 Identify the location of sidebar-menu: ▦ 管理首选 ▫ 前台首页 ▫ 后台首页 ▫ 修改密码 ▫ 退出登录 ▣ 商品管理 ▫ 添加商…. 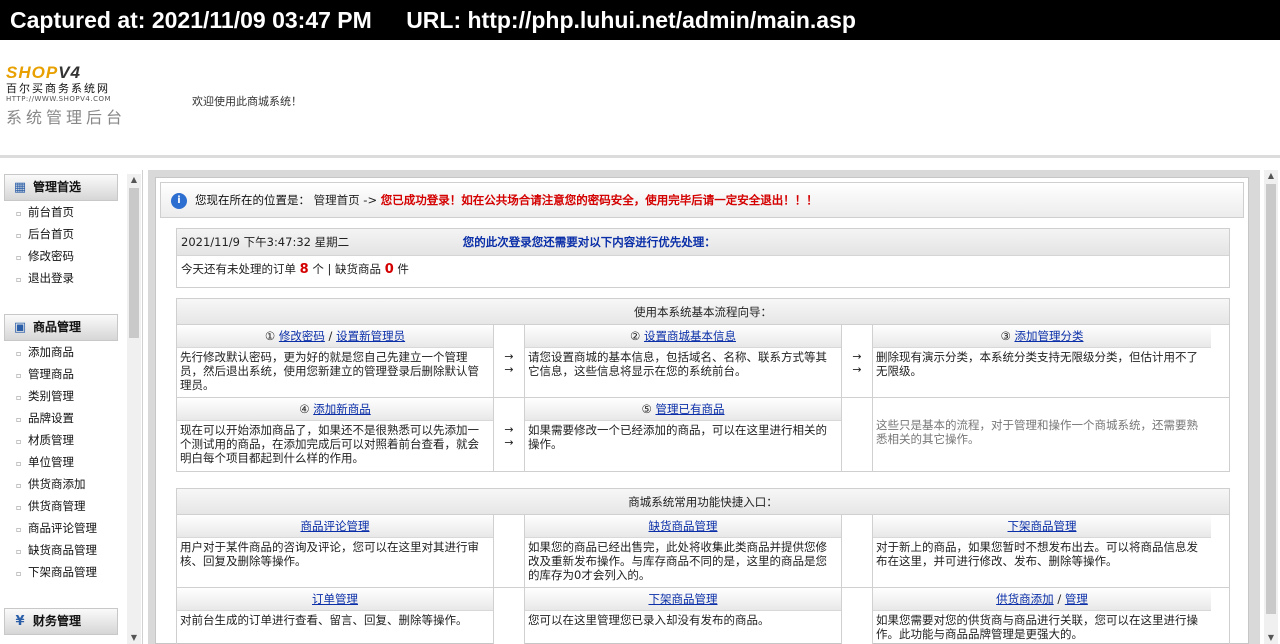
(71, 407).